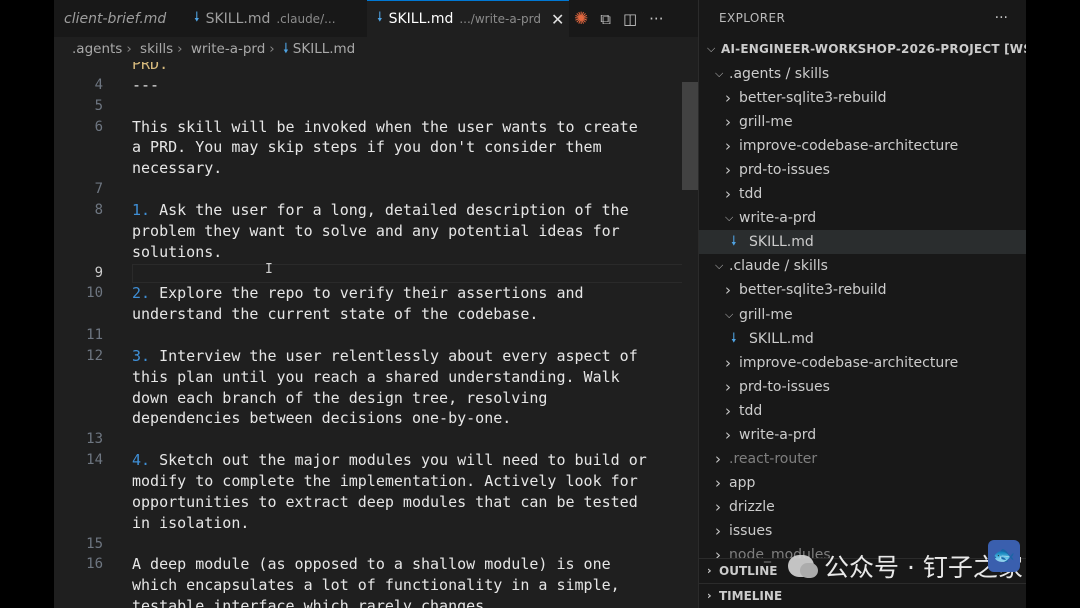  Describe the element at coordinates (376, 49) in the screenshot. I see `breadcrumb: .agents › skills › write-a-prd › 🠗 SKILL.md` at that location.